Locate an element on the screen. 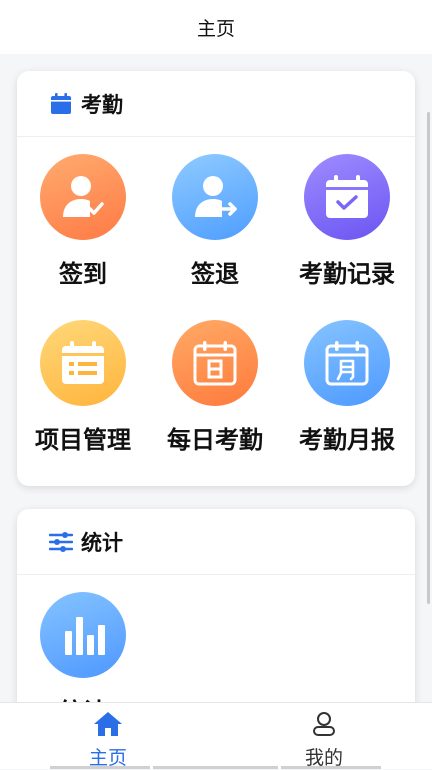  home-icon is located at coordinates (108, 726).